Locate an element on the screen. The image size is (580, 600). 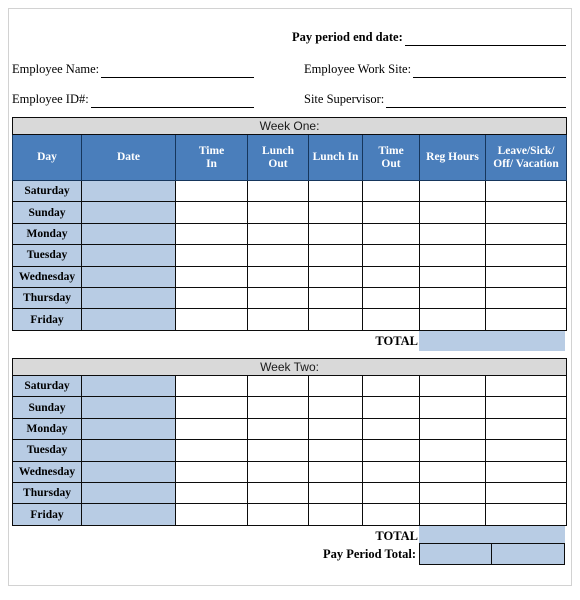
employee-work-site-input is located at coordinates (489, 70).